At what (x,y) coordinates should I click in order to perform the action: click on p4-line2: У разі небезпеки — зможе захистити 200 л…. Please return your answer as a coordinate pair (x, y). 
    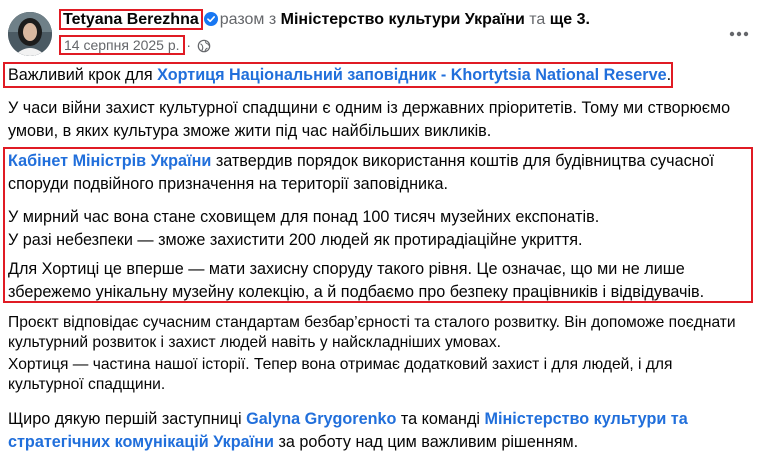
    Looking at the image, I should click on (295, 240).